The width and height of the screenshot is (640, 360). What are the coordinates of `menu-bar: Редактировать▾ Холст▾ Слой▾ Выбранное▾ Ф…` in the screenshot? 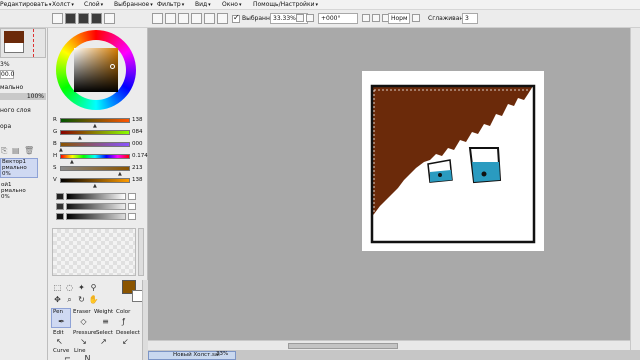 It's located at (320, 5).